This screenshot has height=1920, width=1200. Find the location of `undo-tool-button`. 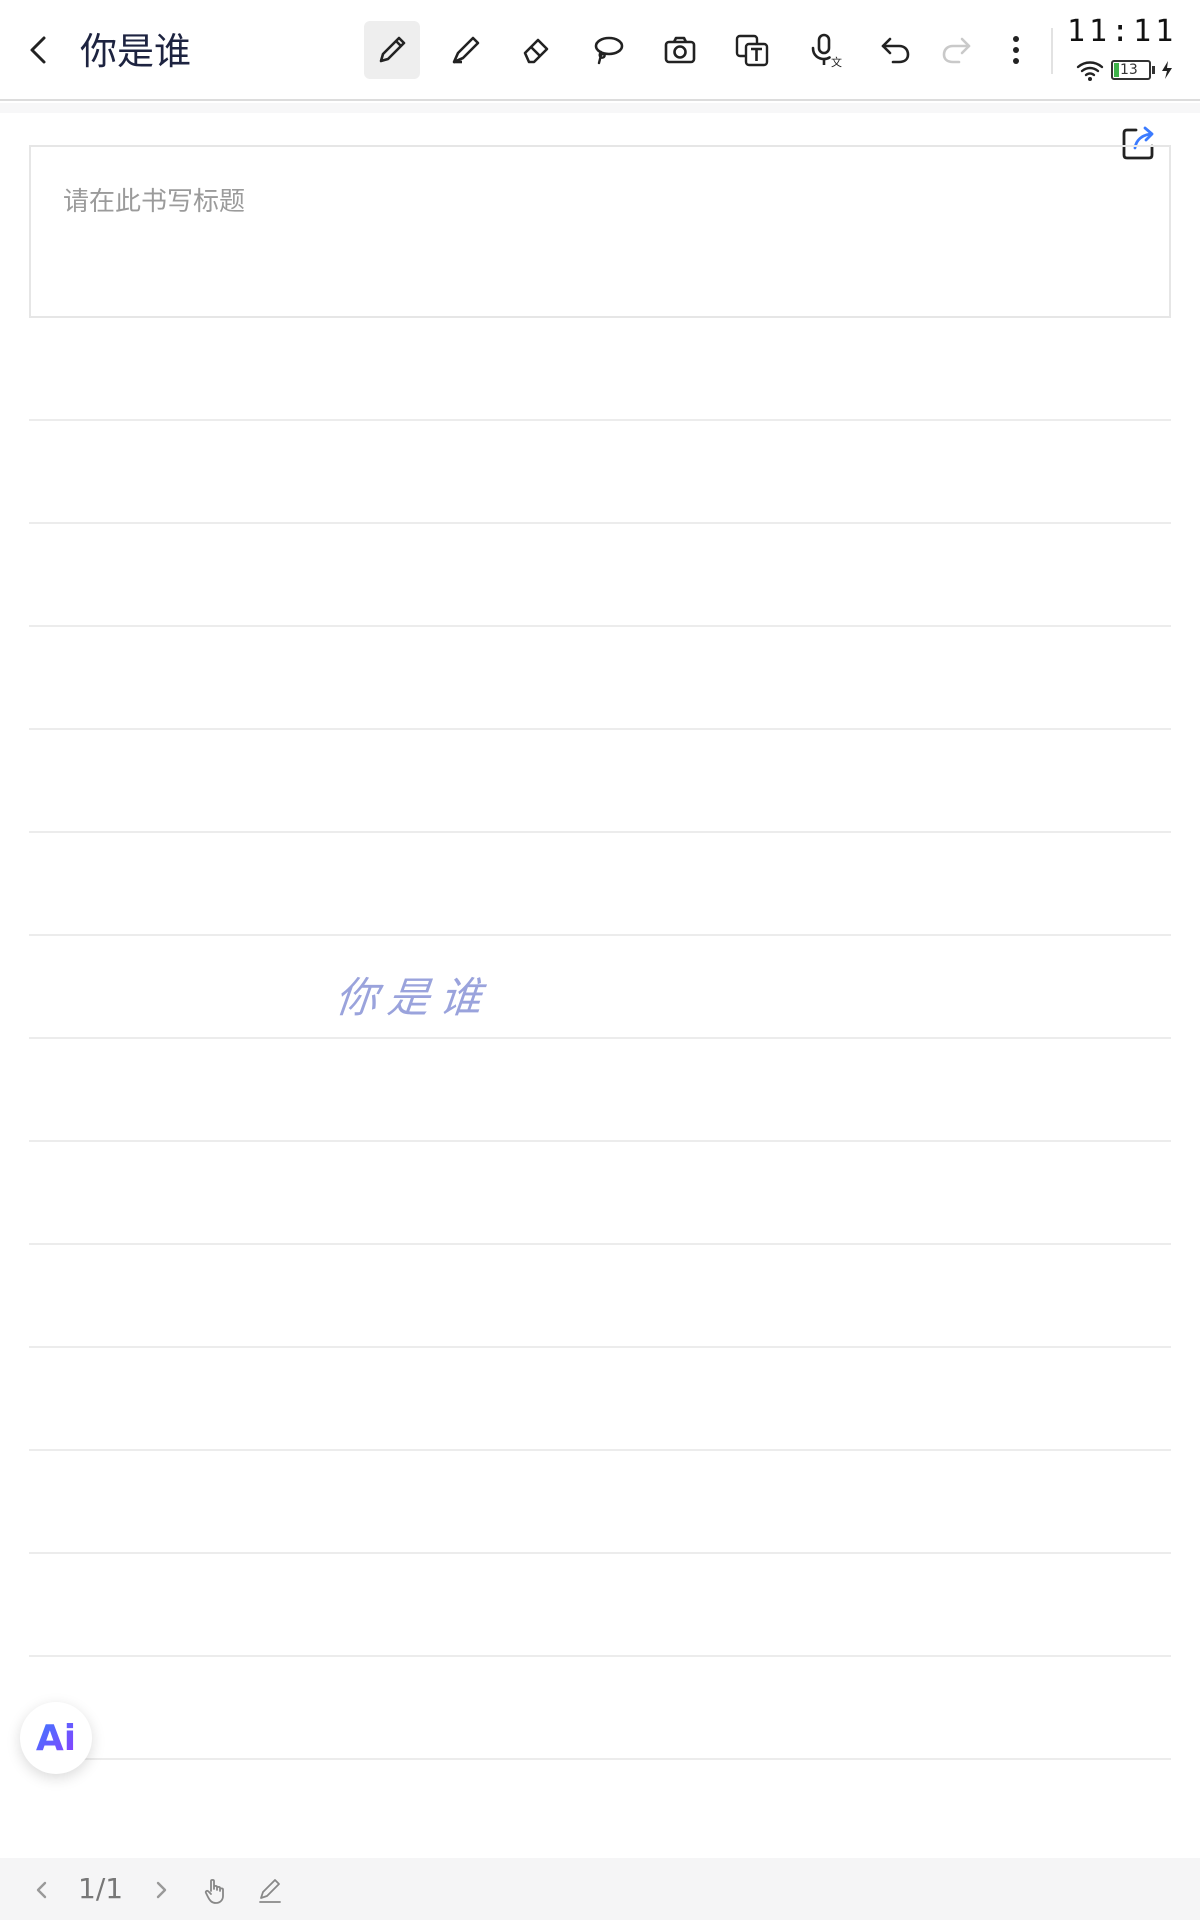

undo-tool-button is located at coordinates (896, 50).